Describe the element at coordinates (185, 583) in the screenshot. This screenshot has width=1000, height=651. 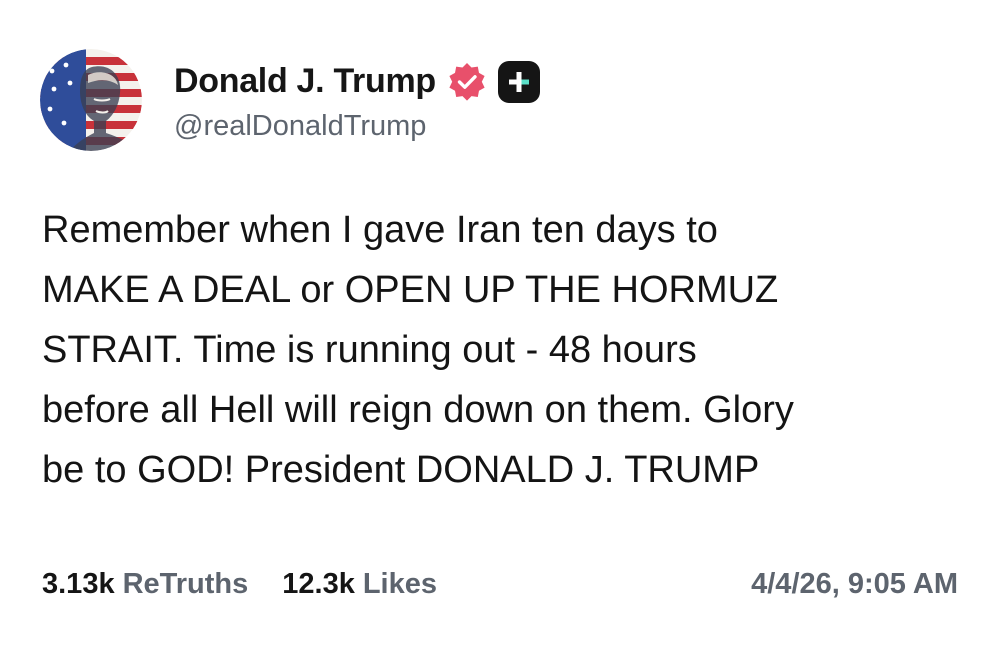
I see `retruths-label: ReTruths` at that location.